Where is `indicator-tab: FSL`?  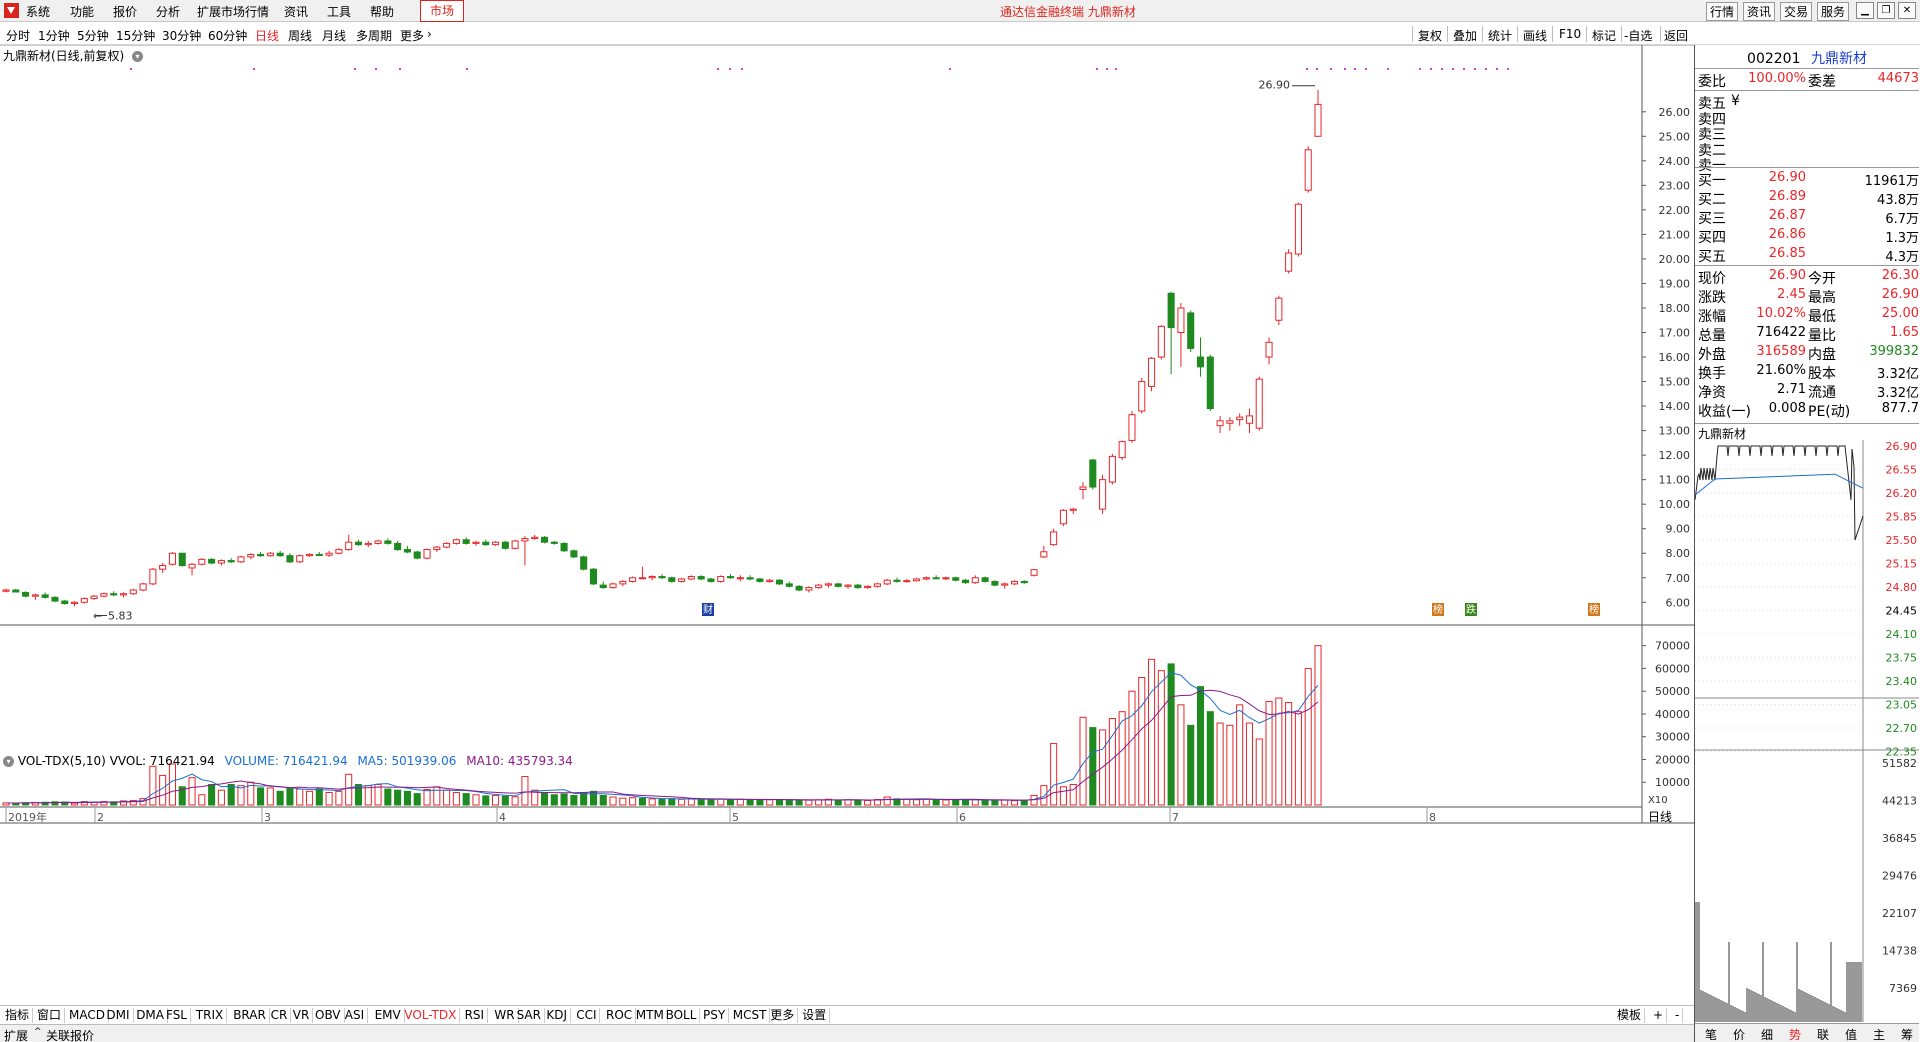
indicator-tab: FSL is located at coordinates (177, 1015).